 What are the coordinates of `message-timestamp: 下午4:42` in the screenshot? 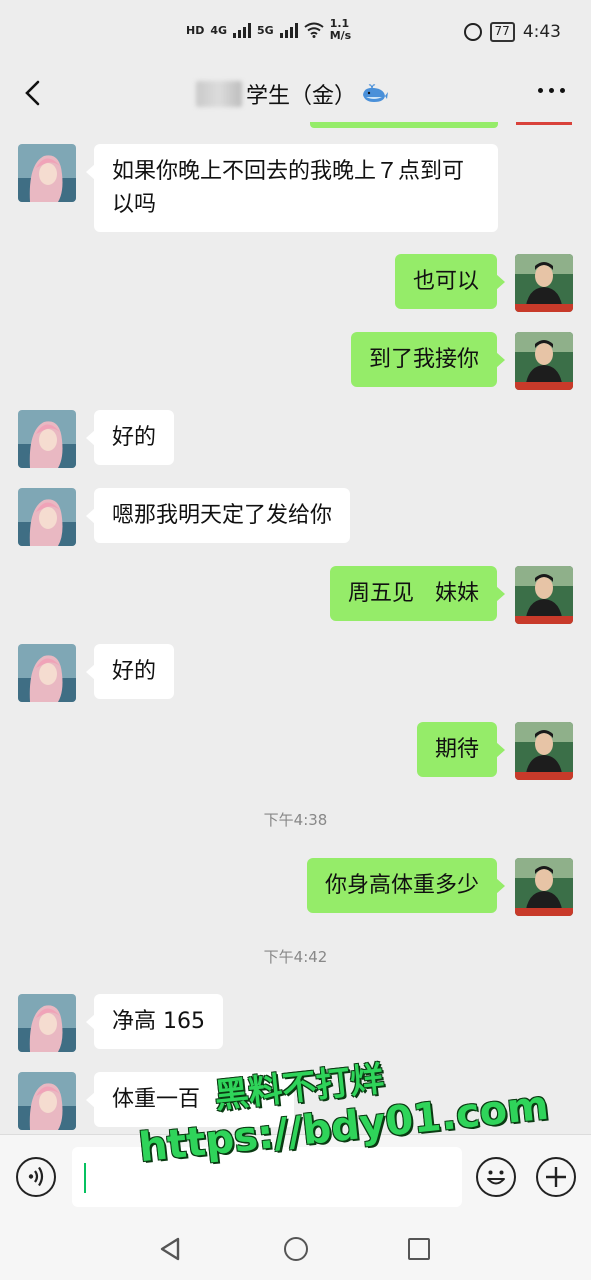 It's located at (295, 957).